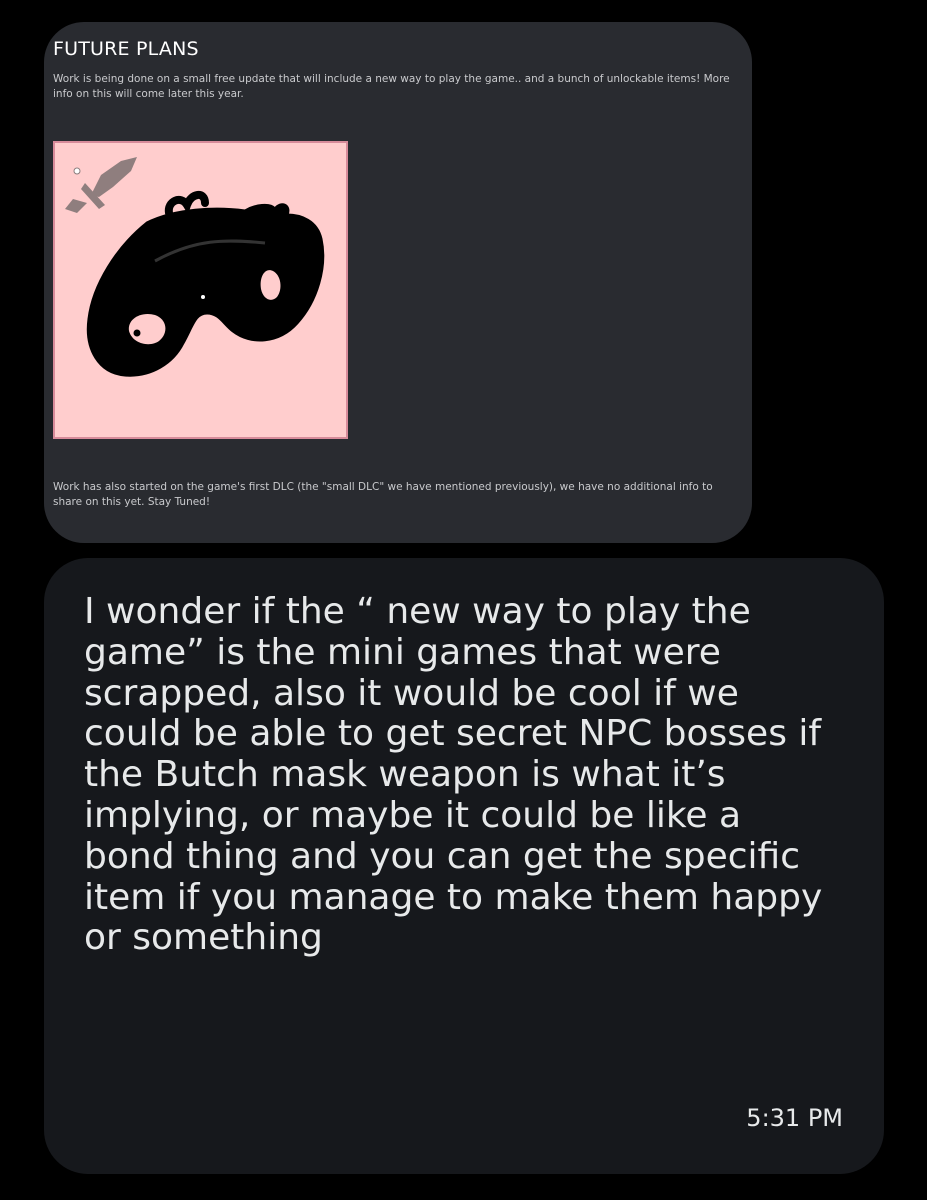  I want to click on post-title: FUTURE PLANS, so click(126, 49).